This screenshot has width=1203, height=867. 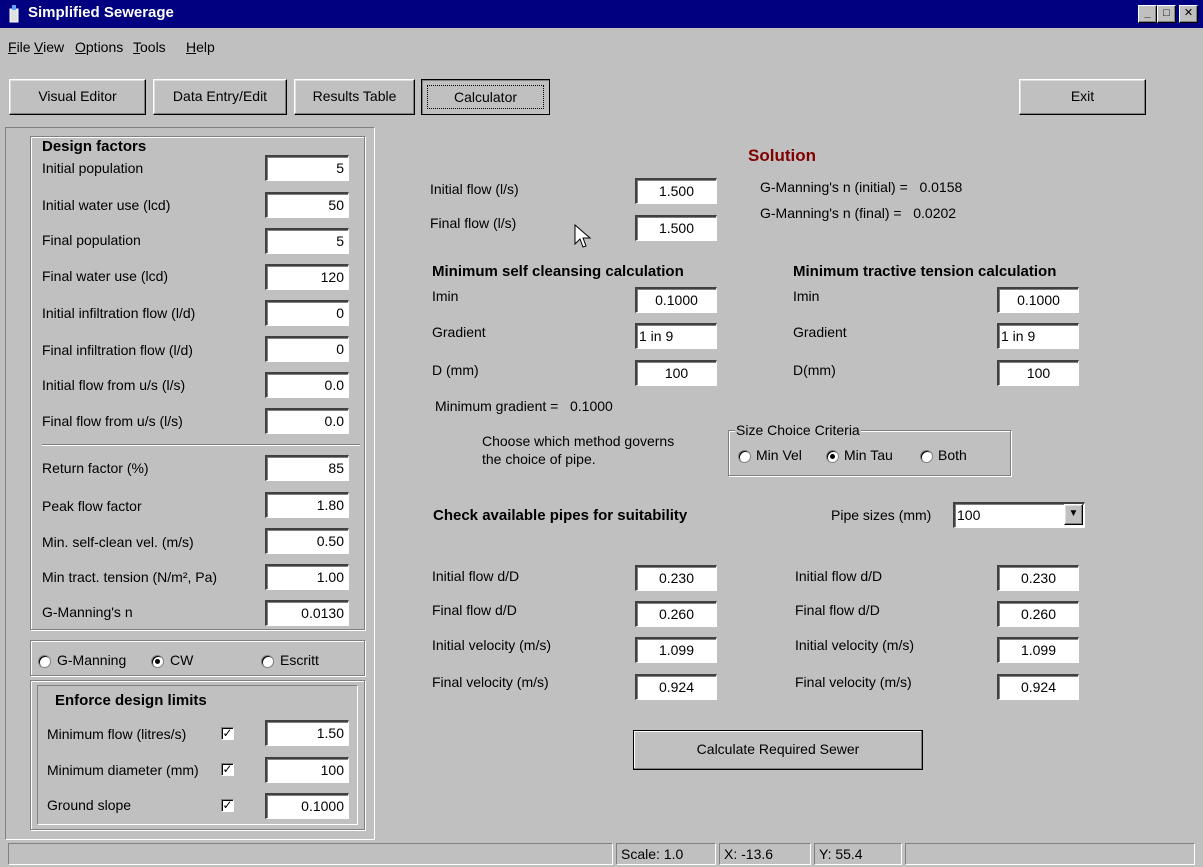 I want to click on final-infiltration-field: 0, so click(x=307, y=349).